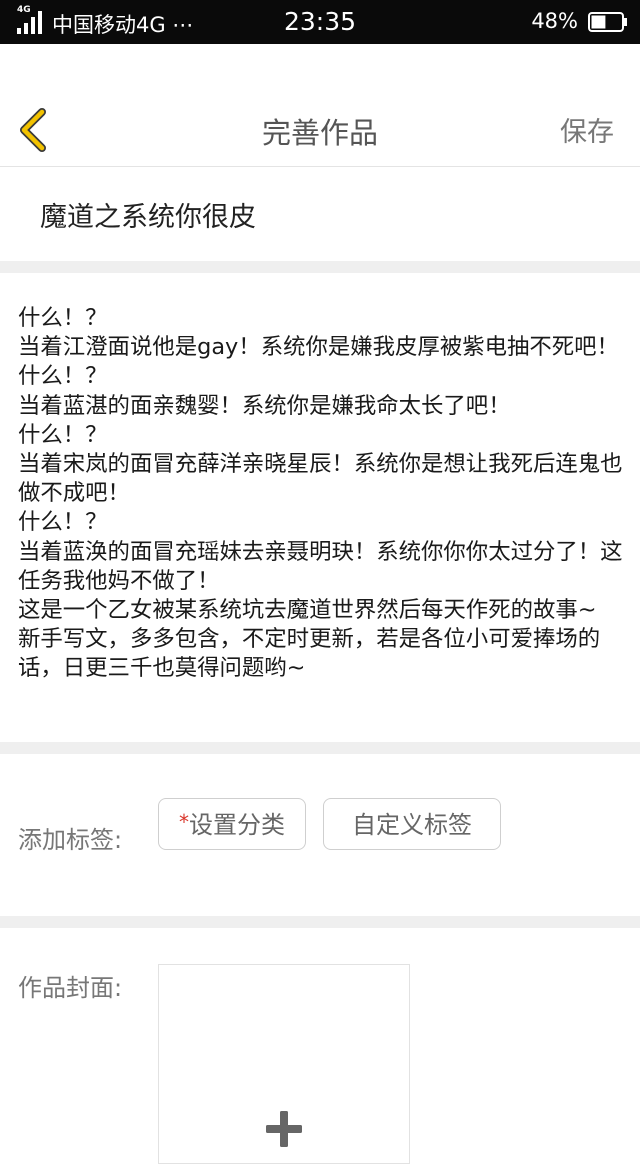  What do you see at coordinates (319, 133) in the screenshot?
I see `page-title: 完善作品` at bounding box center [319, 133].